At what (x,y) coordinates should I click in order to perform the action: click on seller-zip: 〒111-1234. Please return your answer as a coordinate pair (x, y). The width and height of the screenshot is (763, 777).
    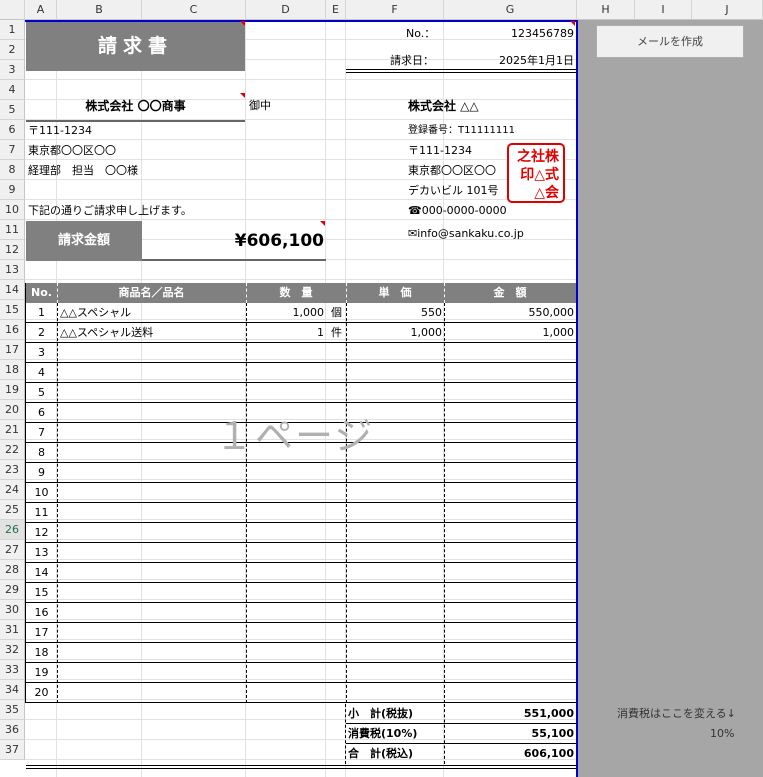
    Looking at the image, I should click on (440, 151).